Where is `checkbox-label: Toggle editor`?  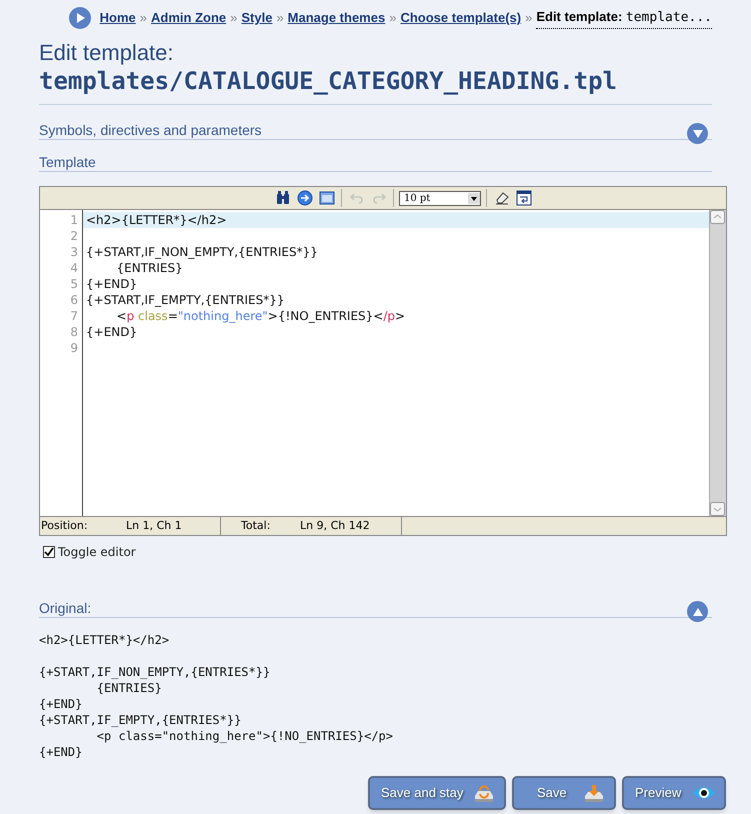 checkbox-label: Toggle editor is located at coordinates (97, 552).